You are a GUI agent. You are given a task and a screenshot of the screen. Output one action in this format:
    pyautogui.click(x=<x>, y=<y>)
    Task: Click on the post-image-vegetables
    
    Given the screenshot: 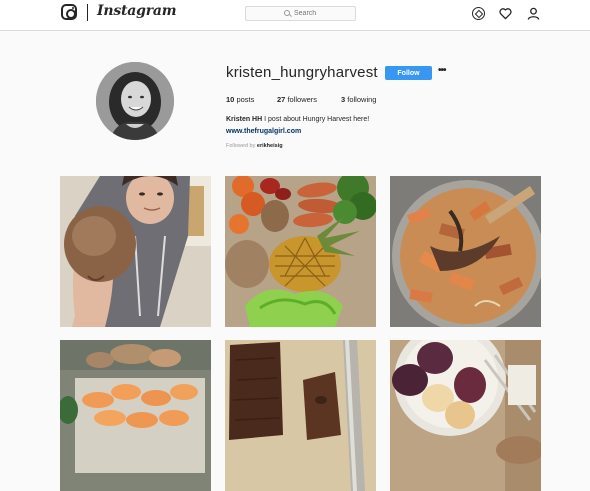 What is the action you would take?
    pyautogui.click(x=300, y=251)
    